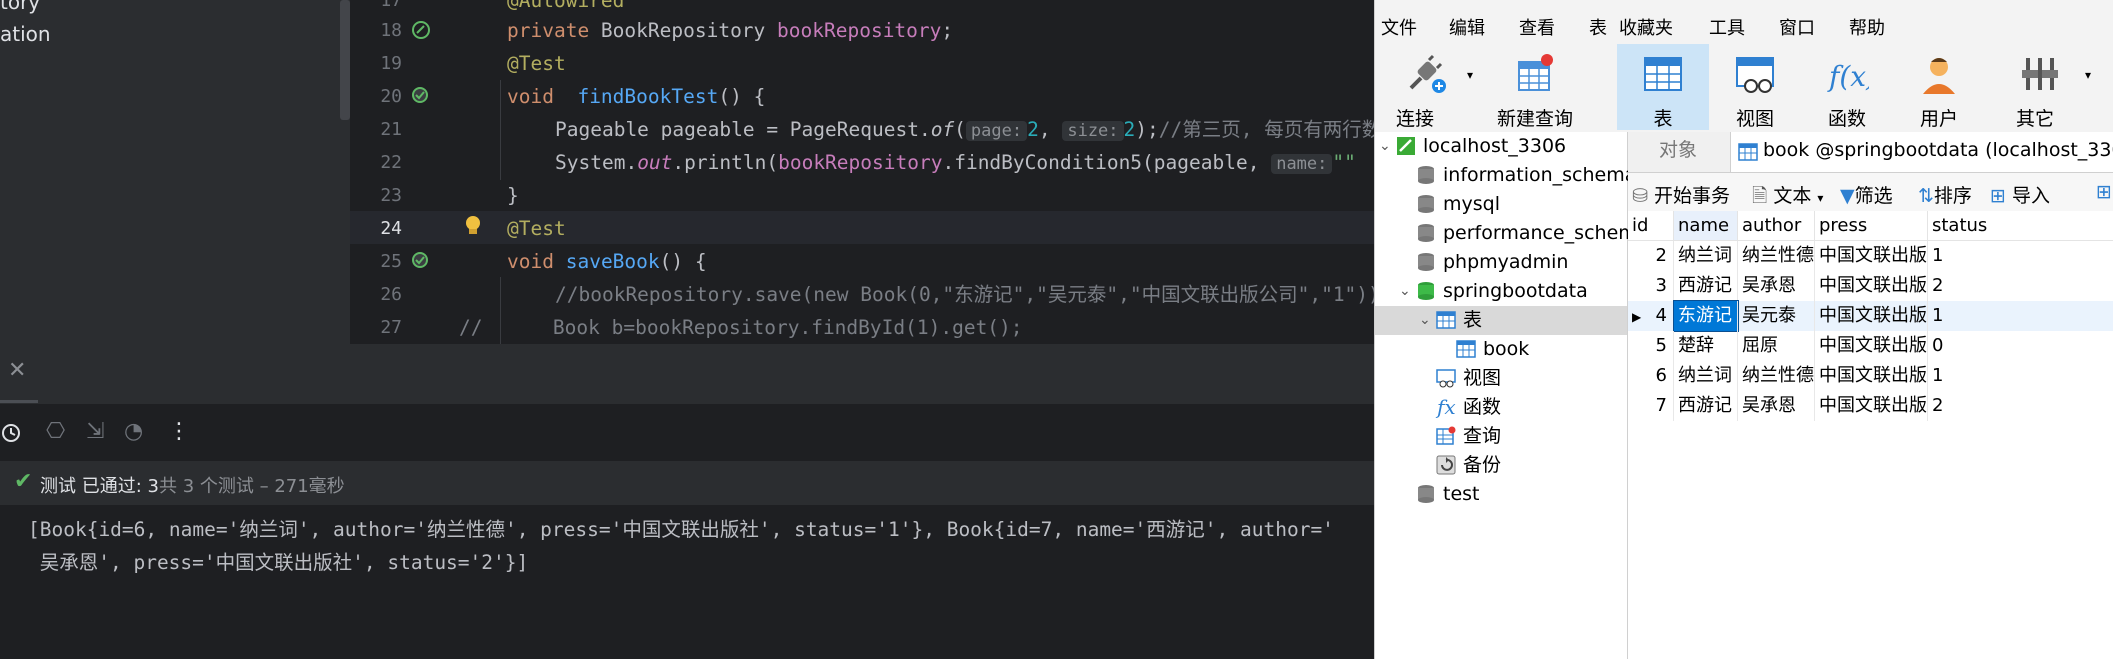  What do you see at coordinates (1651, 406) in the screenshot?
I see `cell-id: 7` at bounding box center [1651, 406].